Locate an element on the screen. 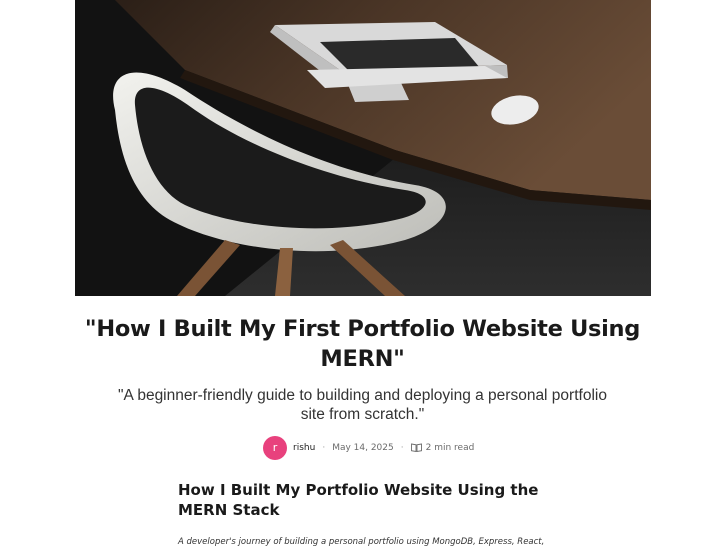  book-icon is located at coordinates (416, 447).